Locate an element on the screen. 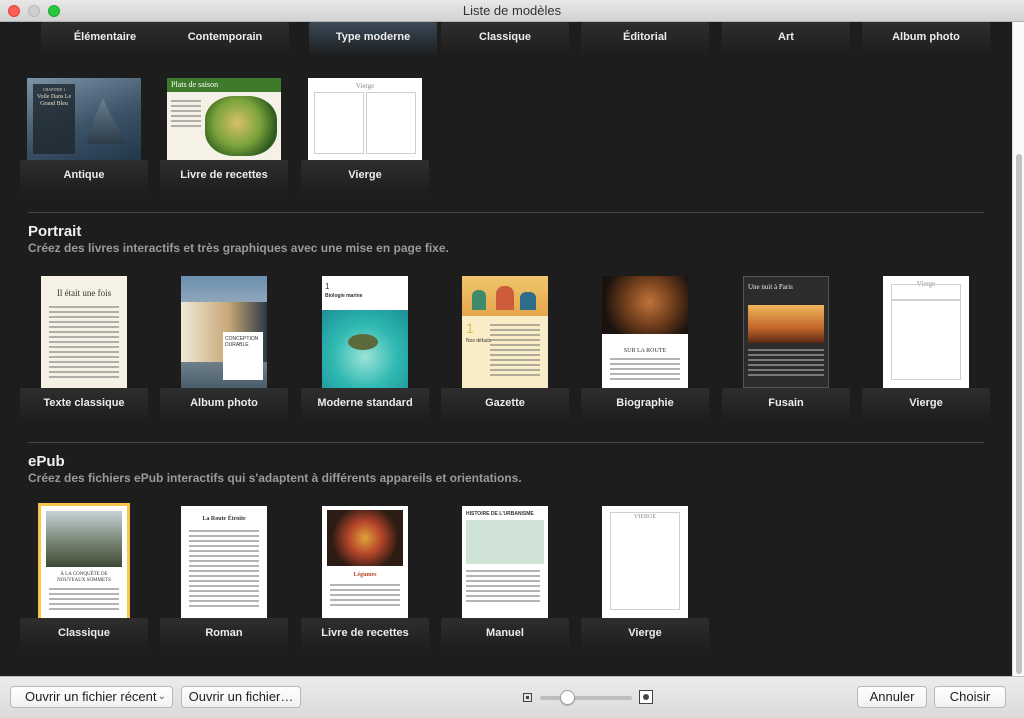 This screenshot has height=718, width=1024. window-title: Liste de modèles is located at coordinates (512, 10).